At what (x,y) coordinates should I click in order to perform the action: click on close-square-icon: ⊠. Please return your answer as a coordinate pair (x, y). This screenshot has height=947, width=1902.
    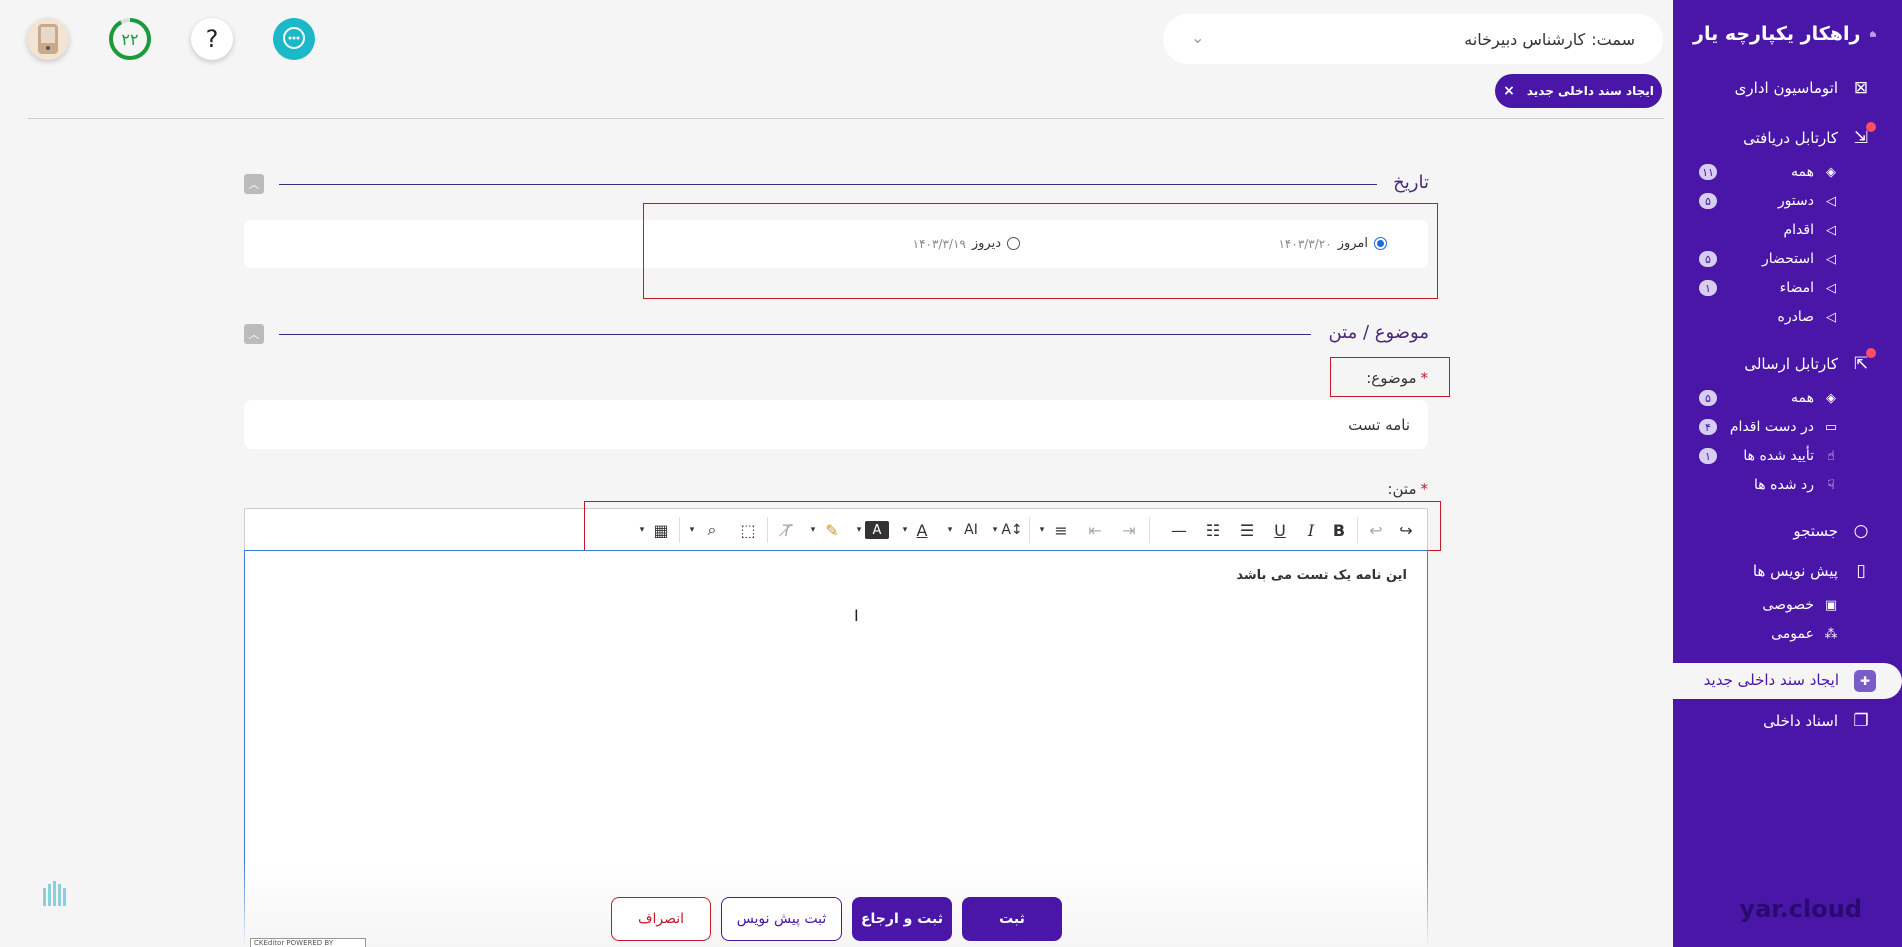
    Looking at the image, I should click on (1861, 88).